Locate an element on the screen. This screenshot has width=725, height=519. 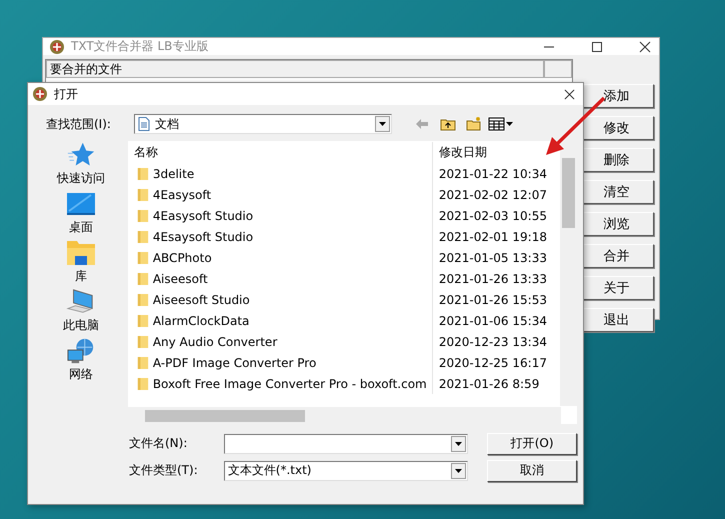
modified-date: 2021-01-22 10:34 is located at coordinates (492, 173).